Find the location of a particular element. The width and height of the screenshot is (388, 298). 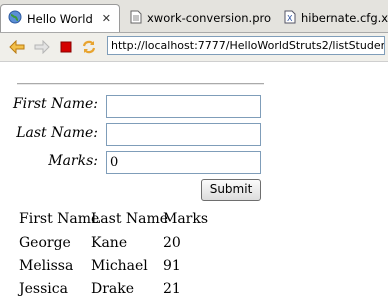

close-icon: ✕ is located at coordinates (106, 18).